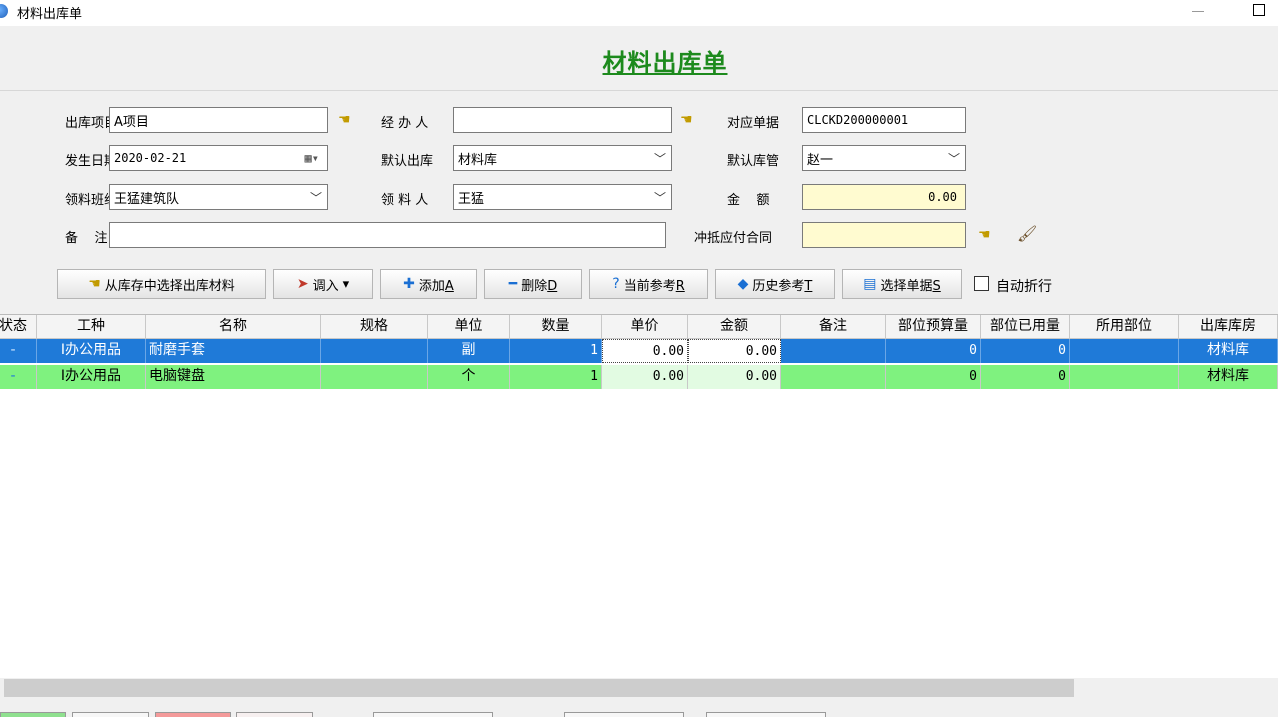 This screenshot has height=717, width=1278. Describe the element at coordinates (233, 351) in the screenshot. I see `name-cell: 耐磨手套` at that location.